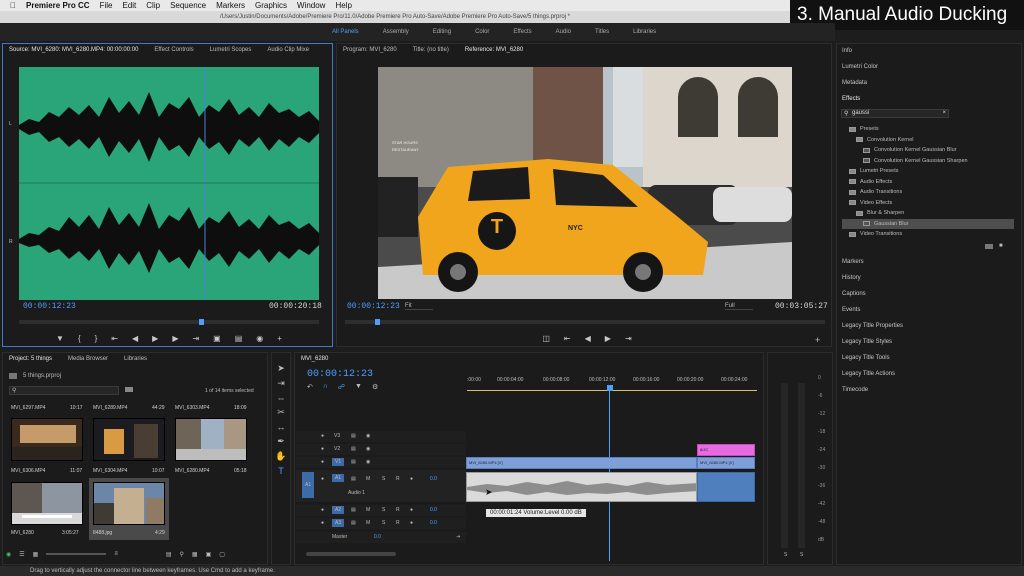 The width and height of the screenshot is (1024, 576). I want to click on tab-program: Program: MVI_6280, so click(370, 50).